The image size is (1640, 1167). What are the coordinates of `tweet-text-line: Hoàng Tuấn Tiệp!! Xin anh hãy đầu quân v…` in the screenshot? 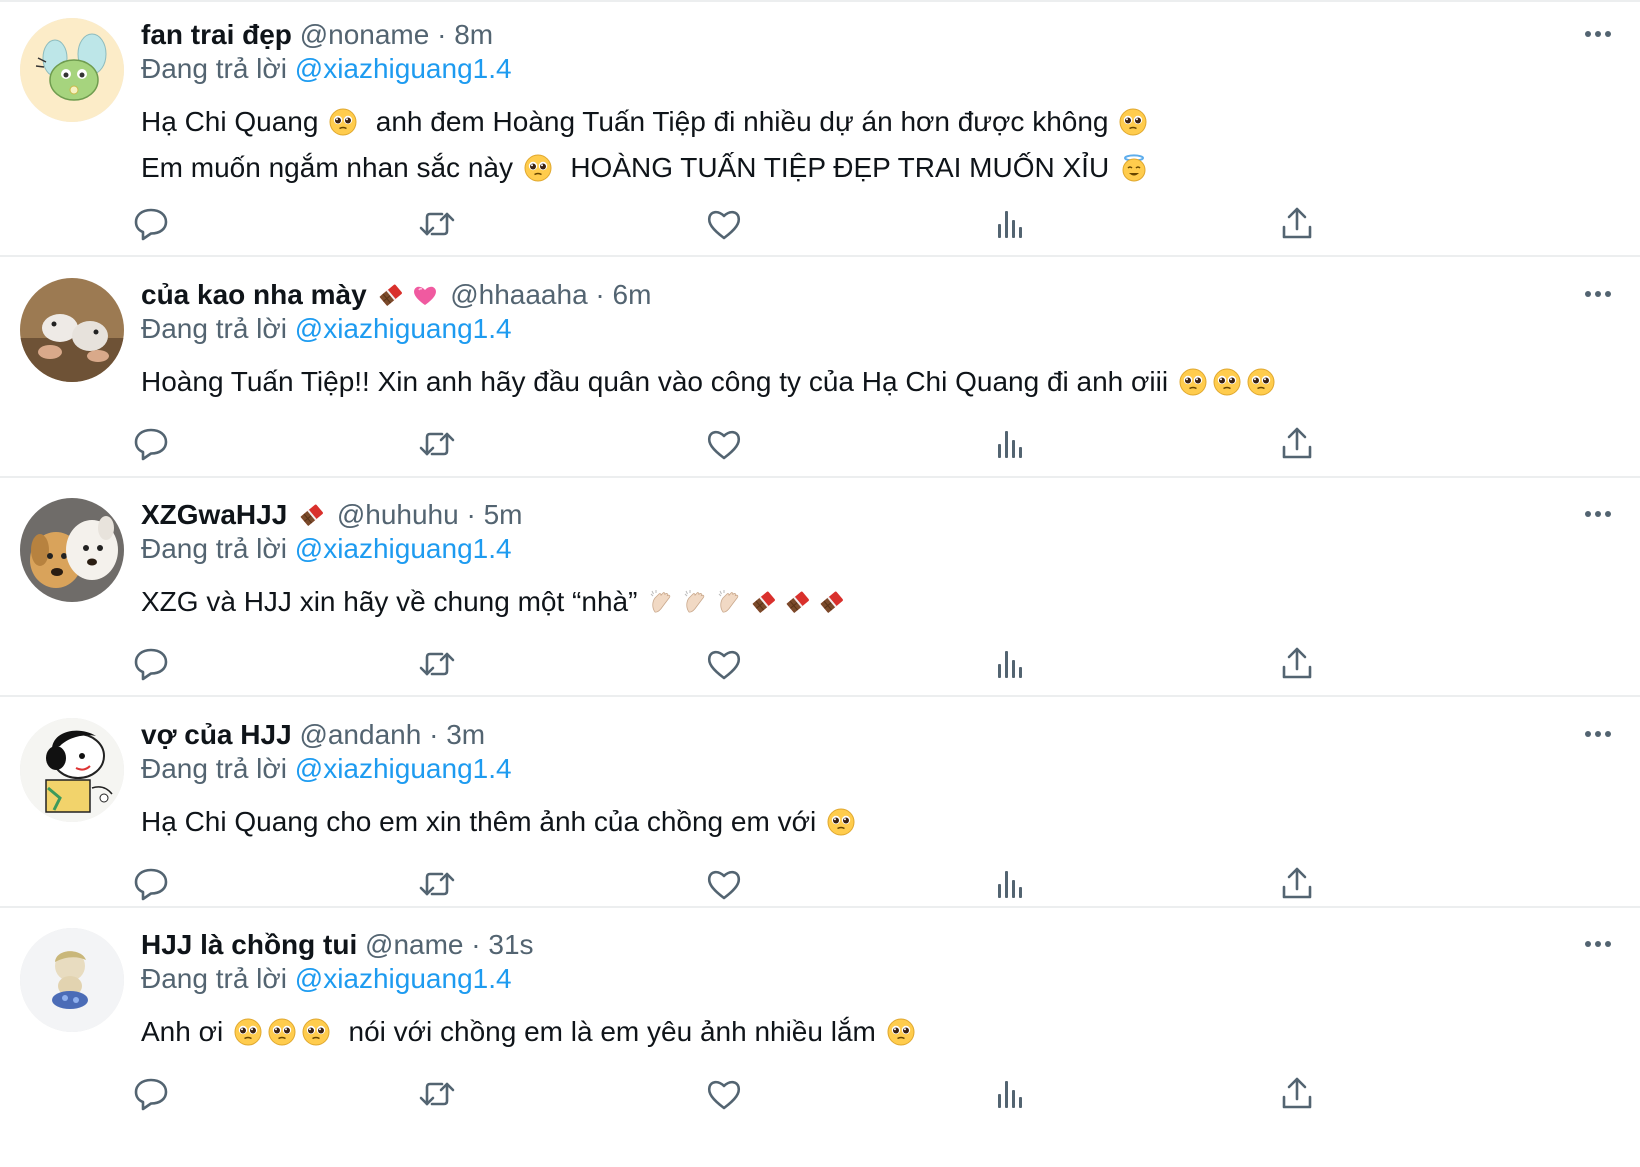 It's located at (709, 382).